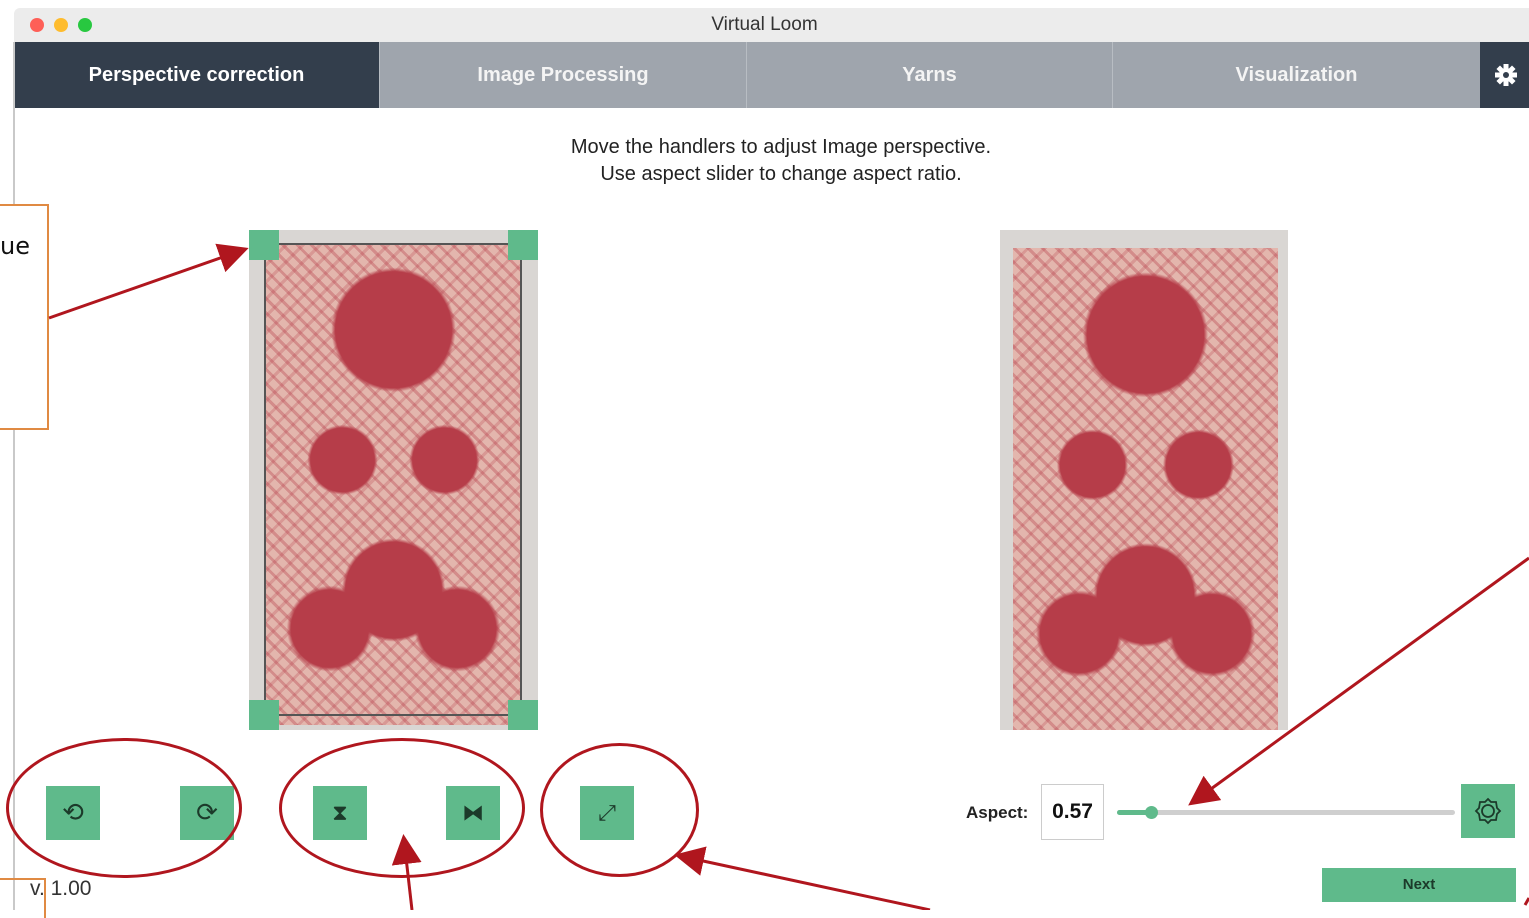  Describe the element at coordinates (1526, 901) in the screenshot. I see `annotation-arrow-next` at that location.